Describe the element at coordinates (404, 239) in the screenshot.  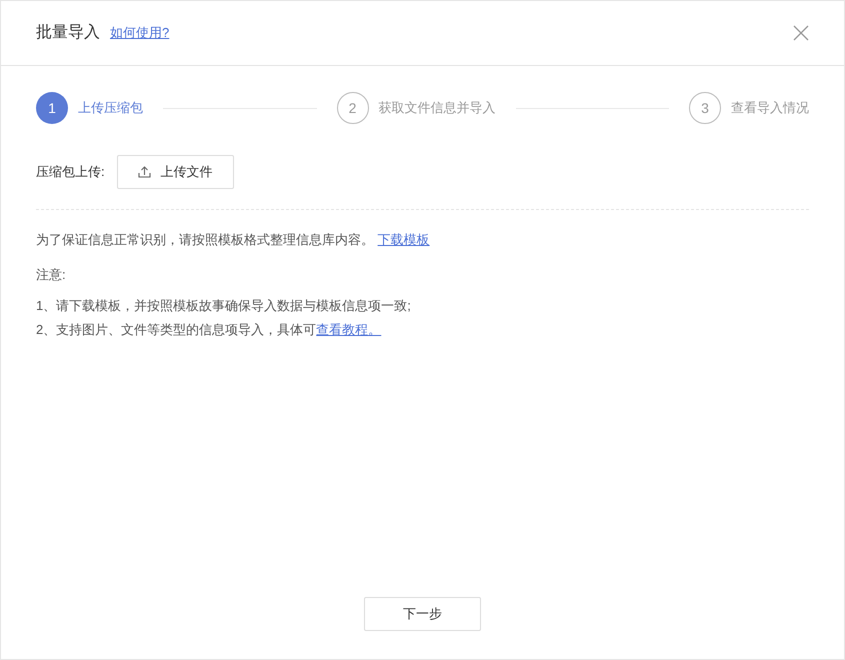
I see `download-template-link: 下载模板` at that location.